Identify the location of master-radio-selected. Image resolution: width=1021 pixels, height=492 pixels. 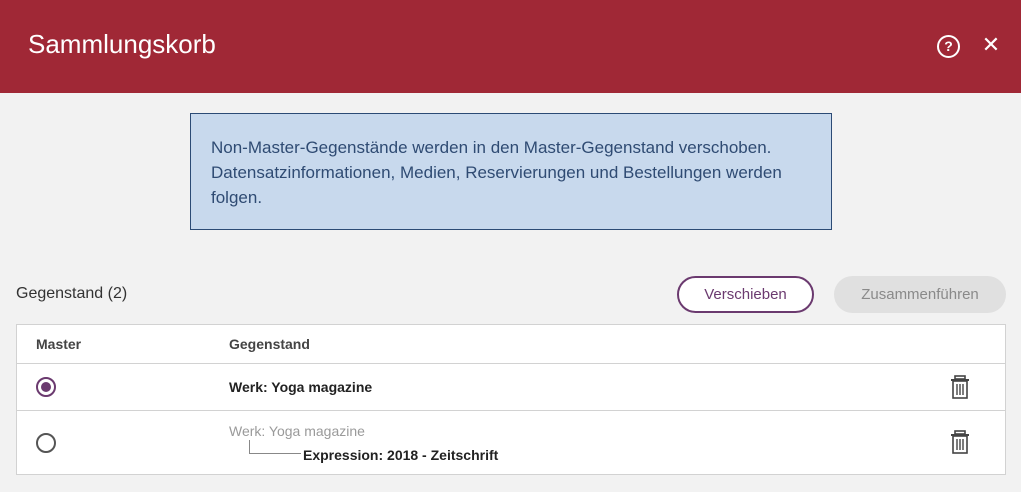
(46, 387).